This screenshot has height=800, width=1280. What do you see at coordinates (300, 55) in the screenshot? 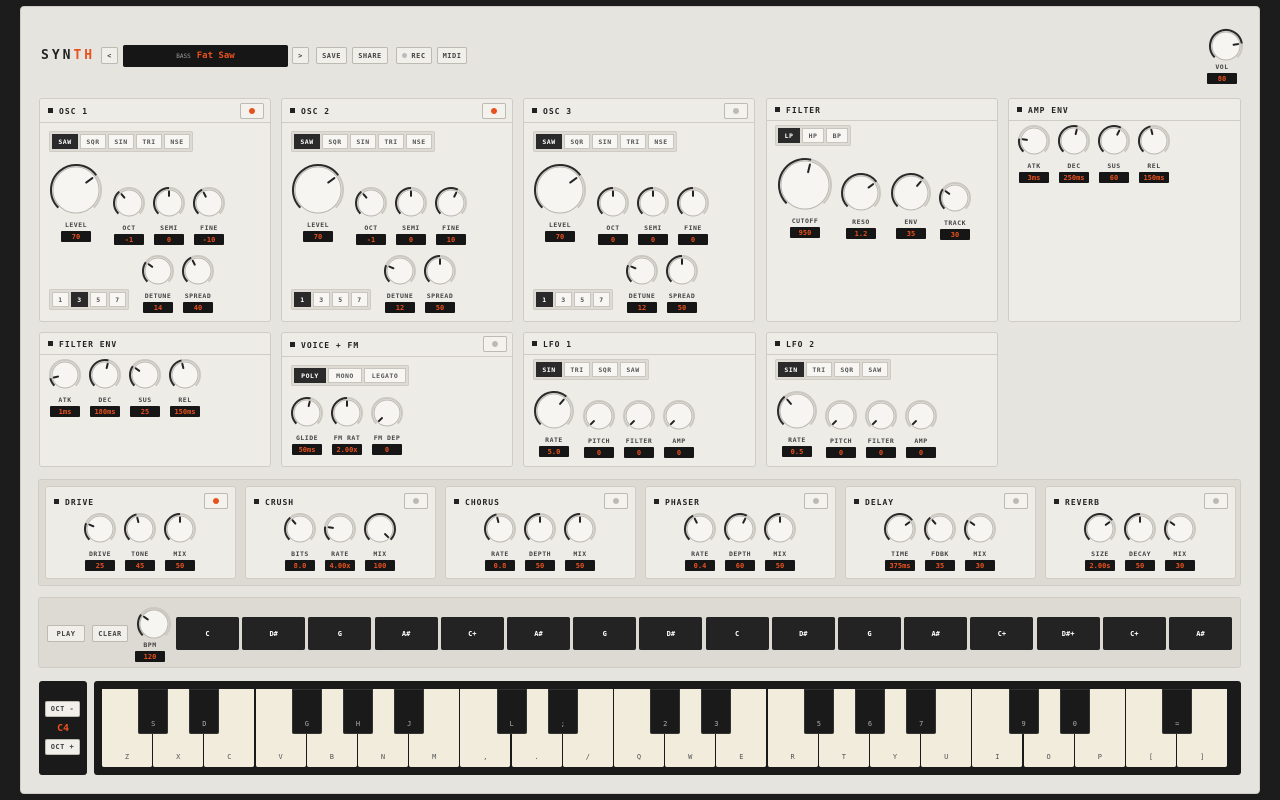
I see `next-preset-button: >` at bounding box center [300, 55].